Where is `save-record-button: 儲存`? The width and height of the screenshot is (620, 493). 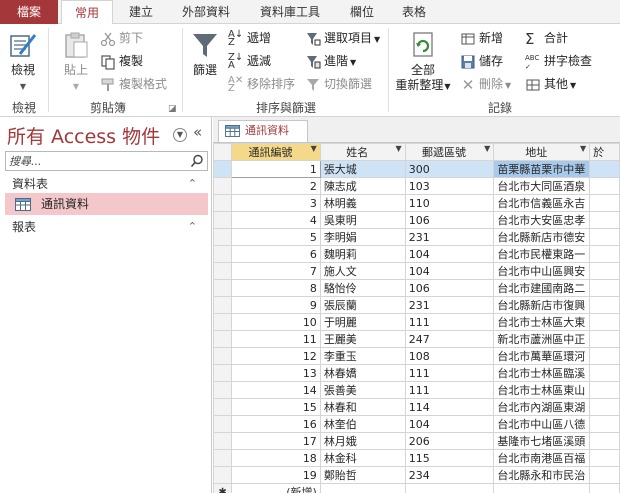 save-record-button: 儲存 is located at coordinates (481, 61).